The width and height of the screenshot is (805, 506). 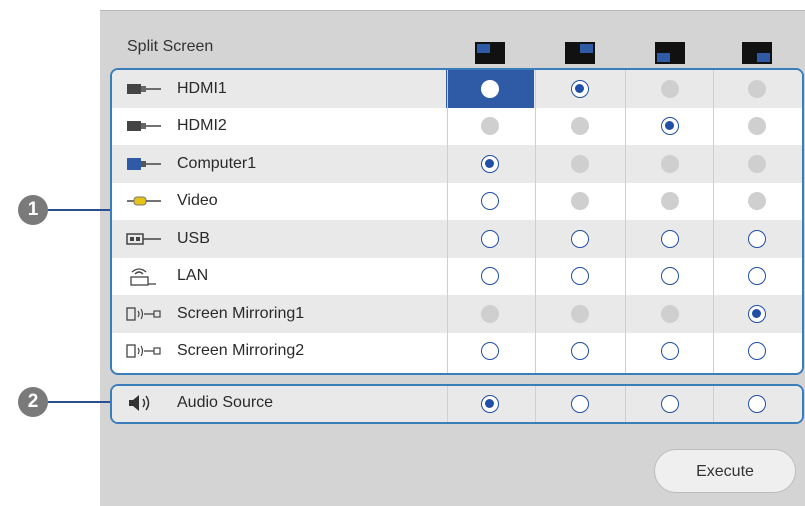 I want to click on lan-icon, so click(x=144, y=276).